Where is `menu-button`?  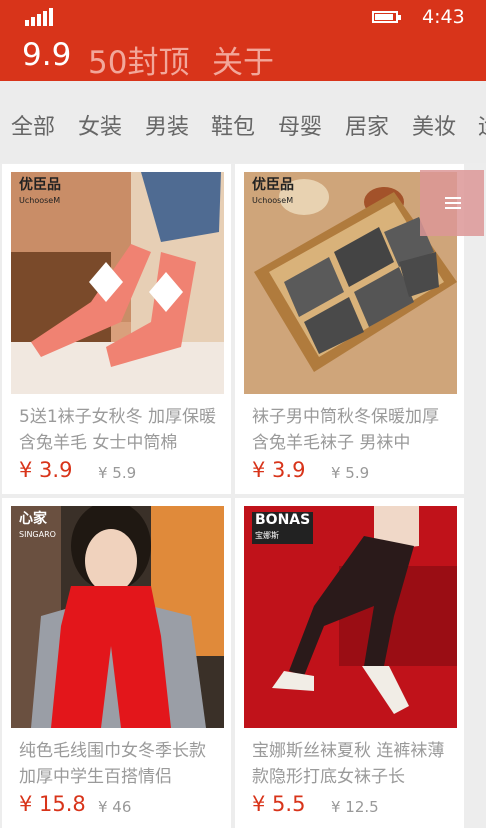 menu-button is located at coordinates (452, 203).